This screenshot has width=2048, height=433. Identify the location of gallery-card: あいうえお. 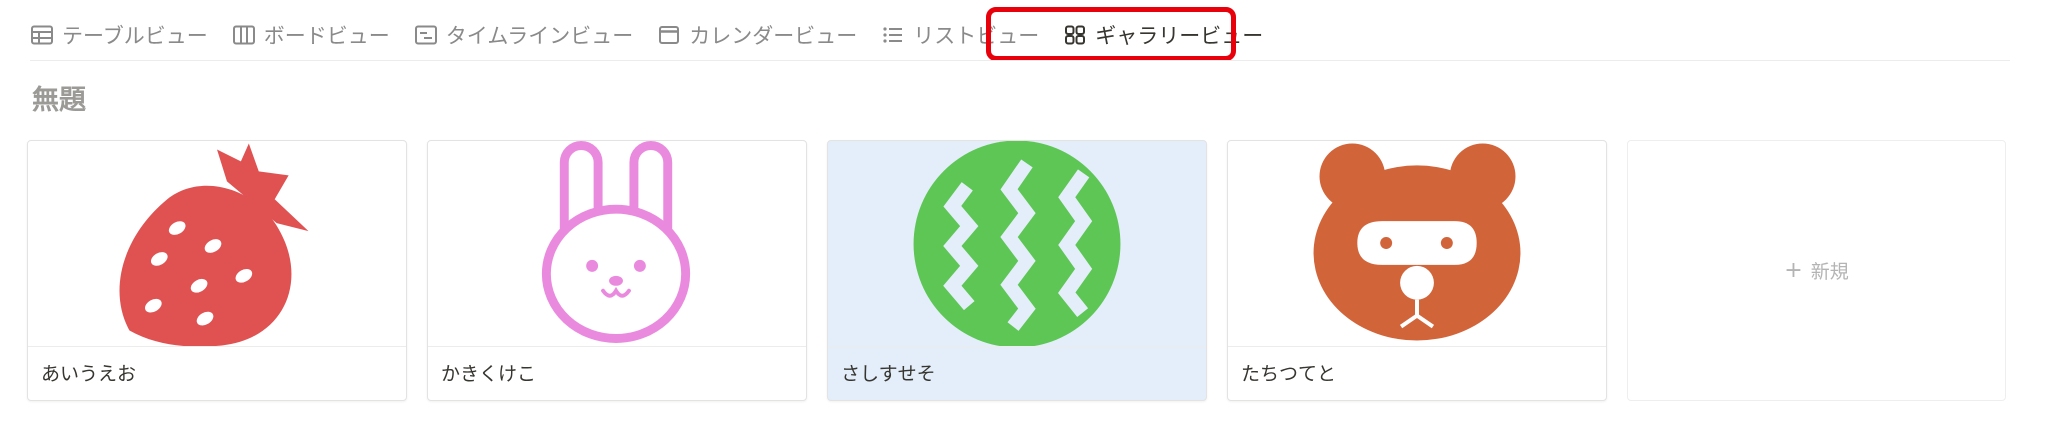
(217, 270).